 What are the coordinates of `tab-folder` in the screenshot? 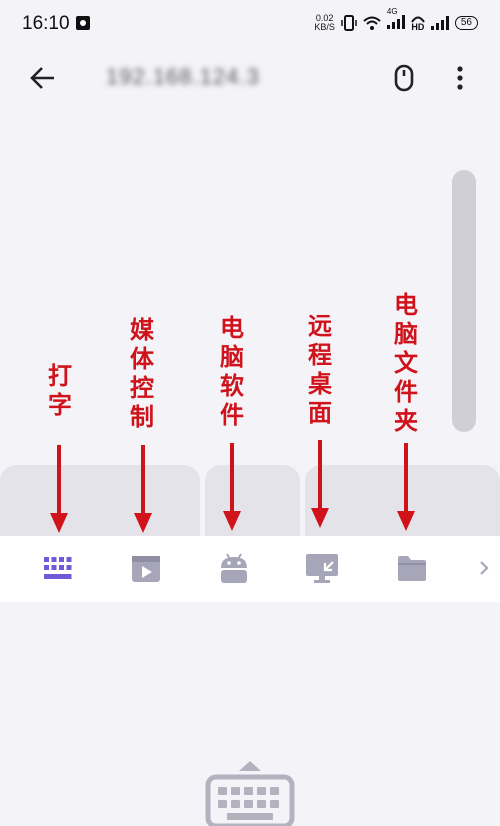 It's located at (412, 568).